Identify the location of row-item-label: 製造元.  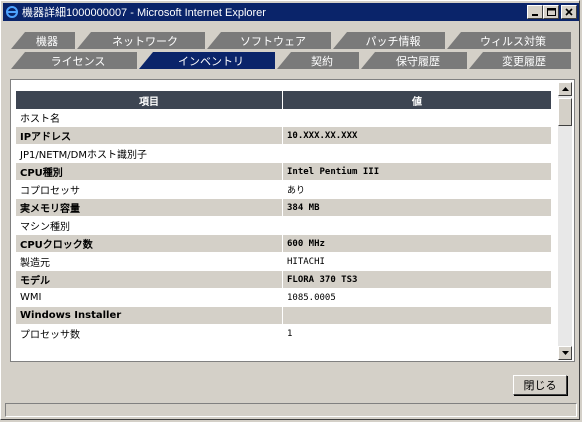
(149, 261).